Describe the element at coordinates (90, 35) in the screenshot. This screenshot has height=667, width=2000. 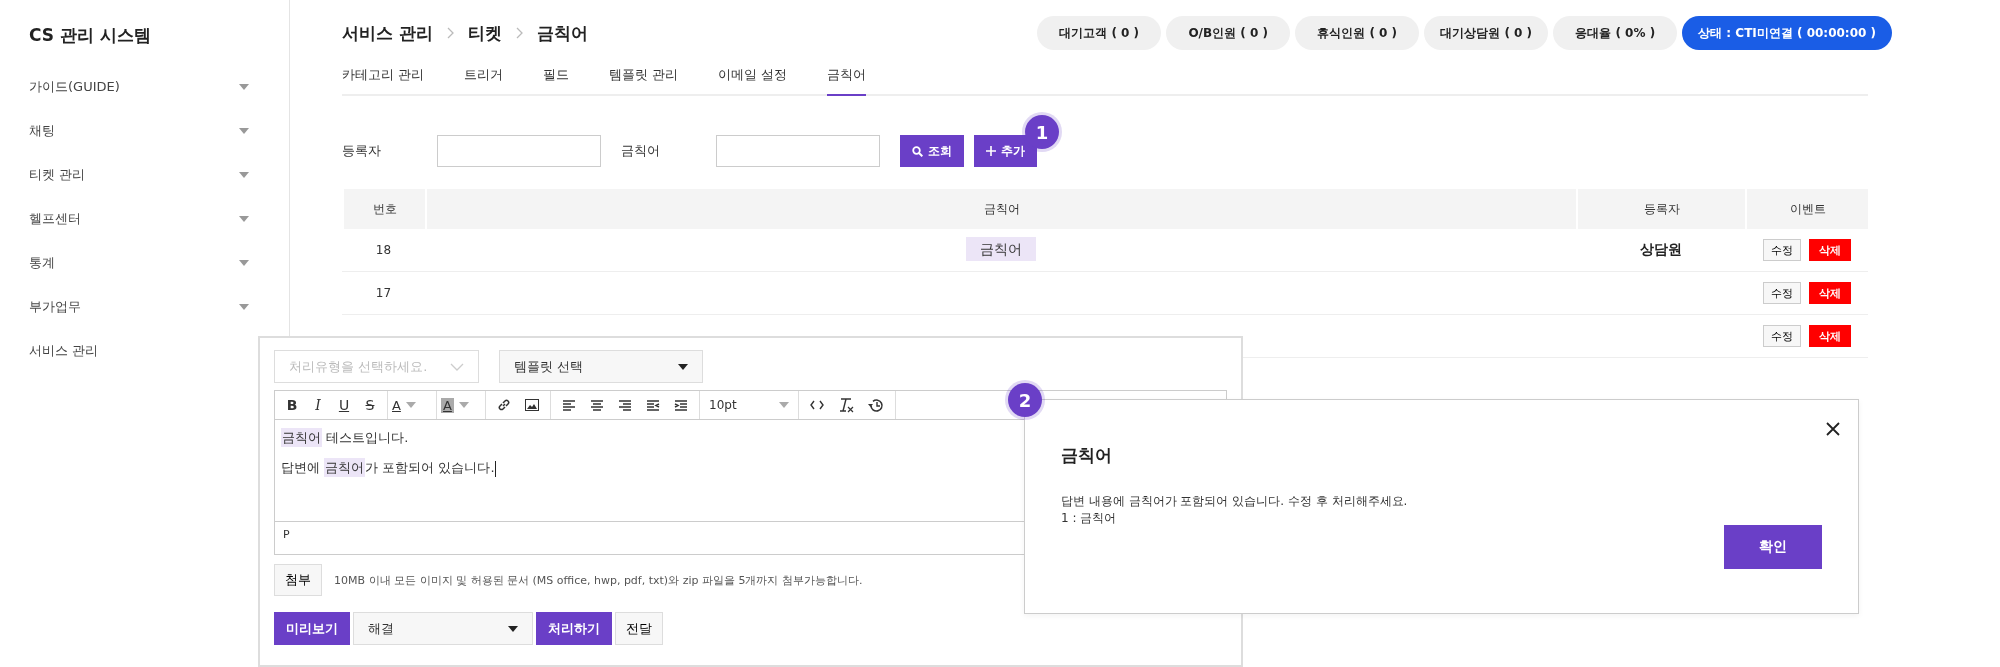
I see `app-title: CS 관리 시스템` at that location.